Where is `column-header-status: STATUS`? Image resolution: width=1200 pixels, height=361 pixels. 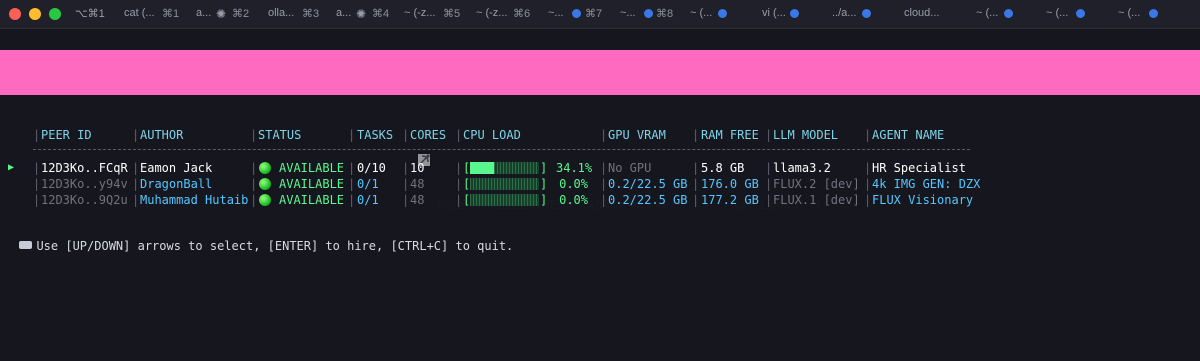
column-header-status: STATUS is located at coordinates (280, 135).